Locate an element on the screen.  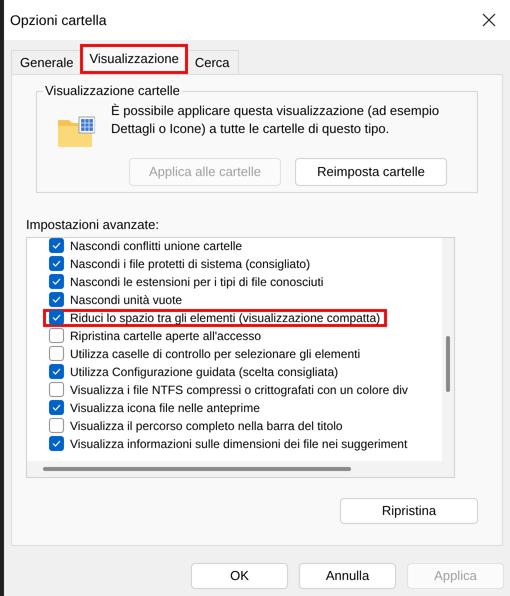
checkbox-row: Visualizza i file NTFS compressi o crittografati con un colore div is located at coordinates (242, 389).